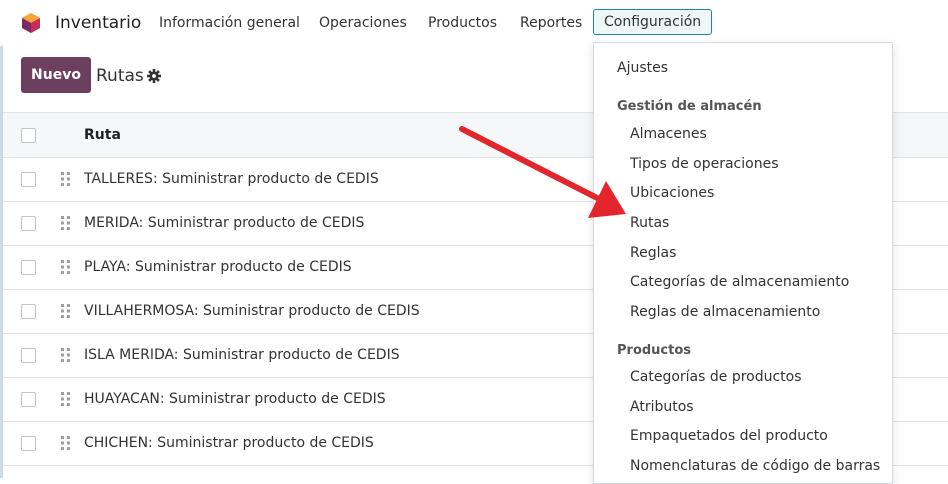 Image resolution: width=948 pixels, height=484 pixels. Describe the element at coordinates (231, 179) in the screenshot. I see `route-name: TALLERES: Suministrar producto de CEDIS` at that location.